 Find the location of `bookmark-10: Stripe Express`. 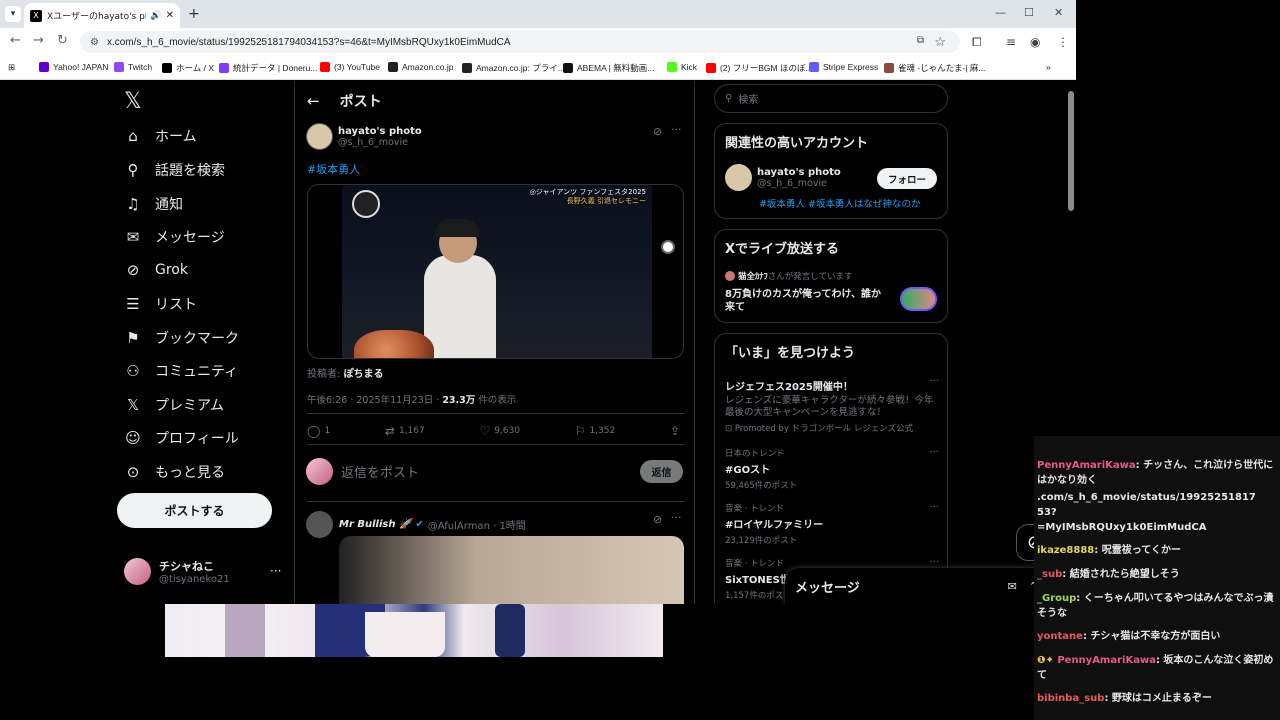

bookmark-10: Stripe Express is located at coordinates (843, 67).